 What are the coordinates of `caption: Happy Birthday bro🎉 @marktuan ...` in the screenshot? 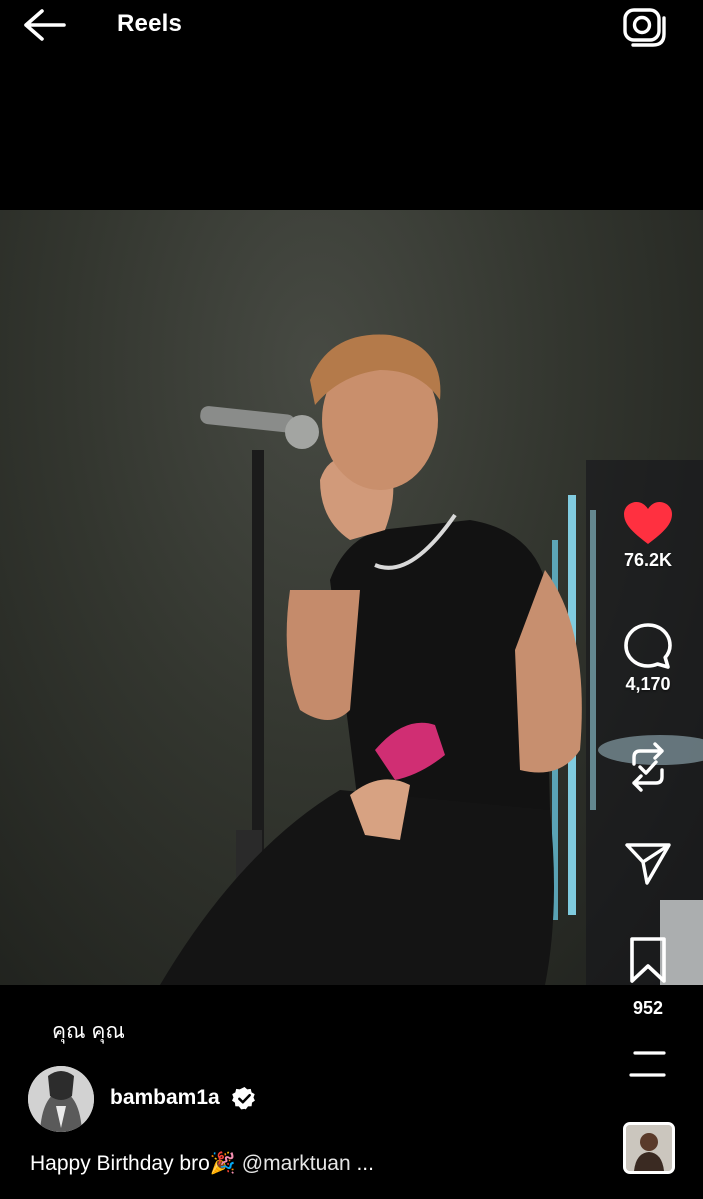 It's located at (202, 1164).